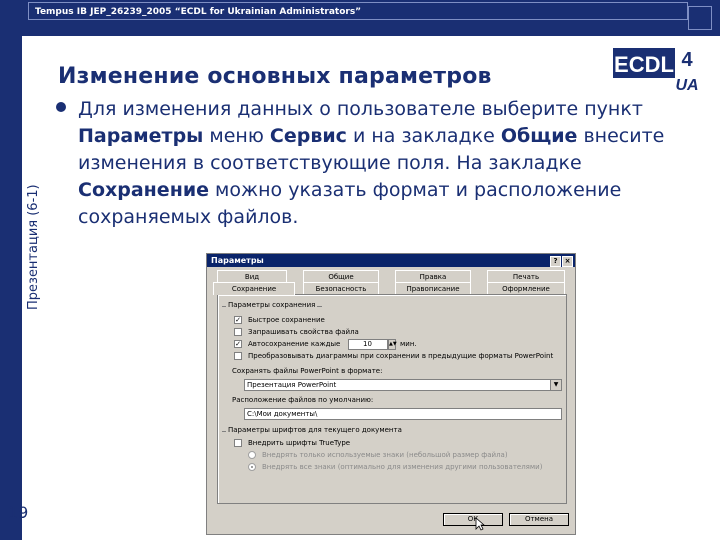  What do you see at coordinates (141, 136) in the screenshot?
I see `bold-term: Параметры` at bounding box center [141, 136].